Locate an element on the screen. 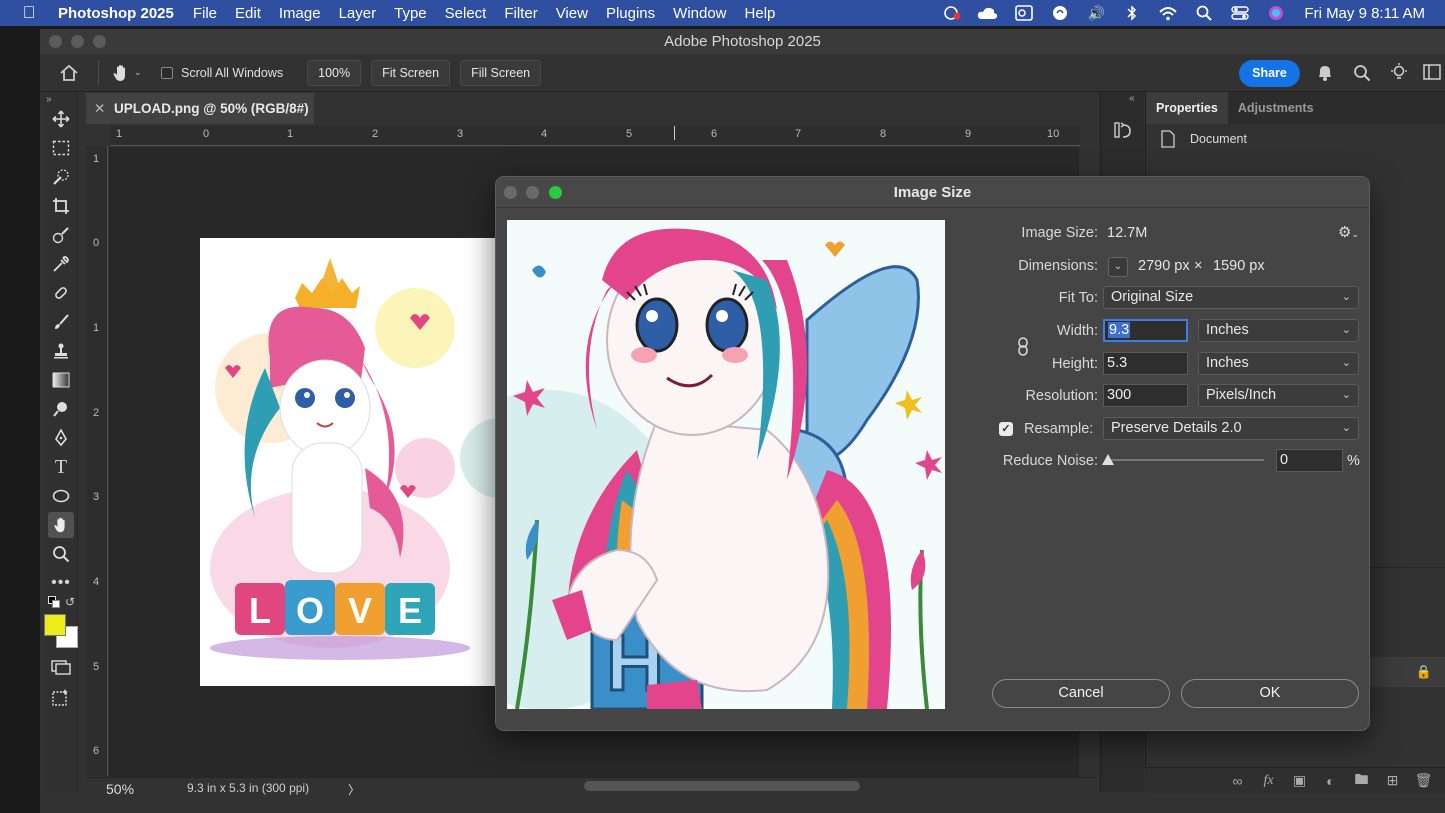 The width and height of the screenshot is (1445, 813). menu-file: File is located at coordinates (205, 13).